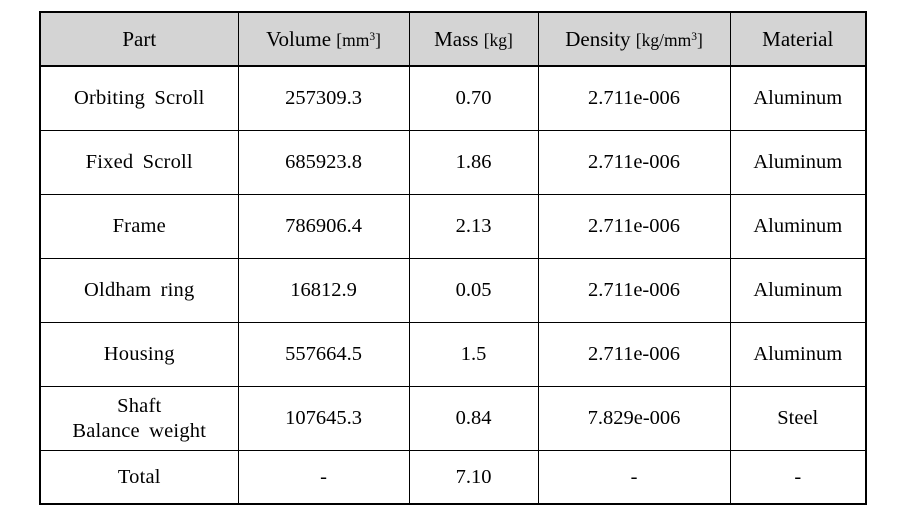 The height and width of the screenshot is (514, 901). Describe the element at coordinates (473, 162) in the screenshot. I see `cell-mass: 1.86` at that location.